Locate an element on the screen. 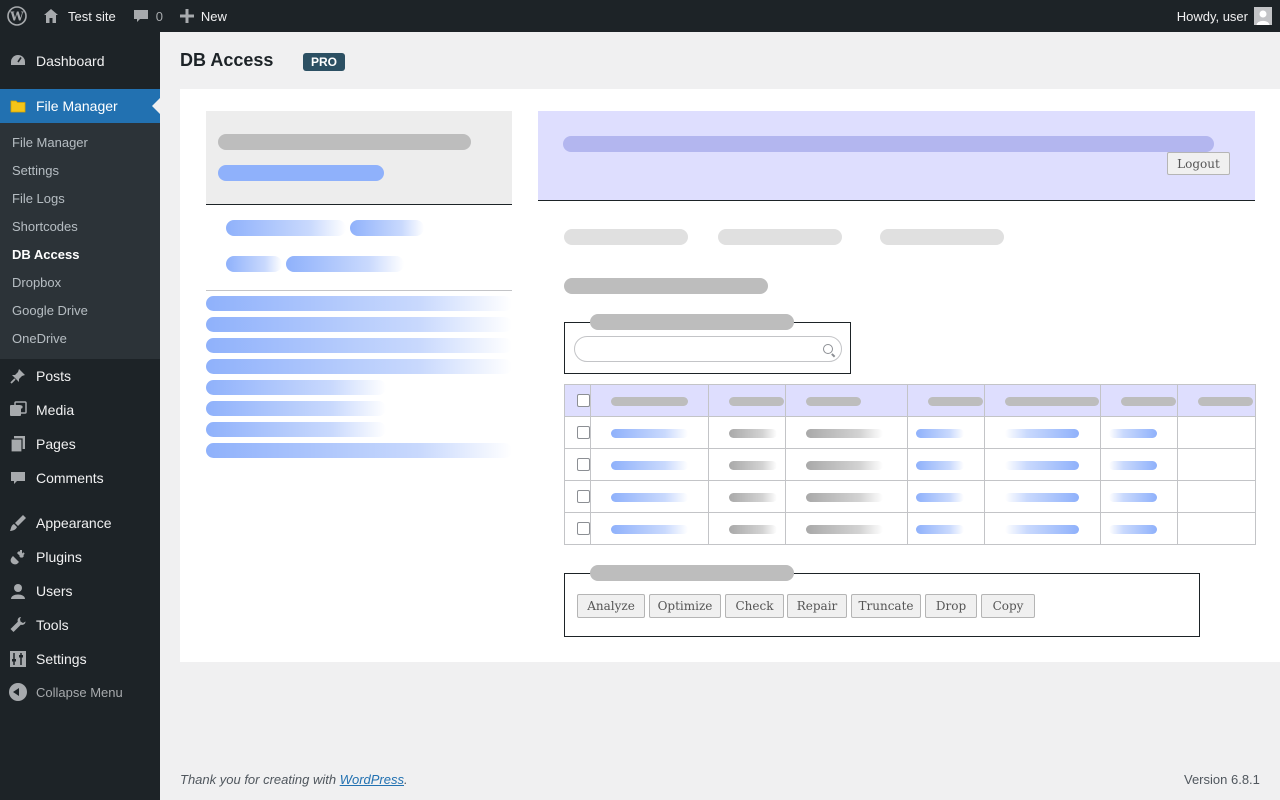 This screenshot has width=1280, height=800. plug-icon is located at coordinates (18, 557).